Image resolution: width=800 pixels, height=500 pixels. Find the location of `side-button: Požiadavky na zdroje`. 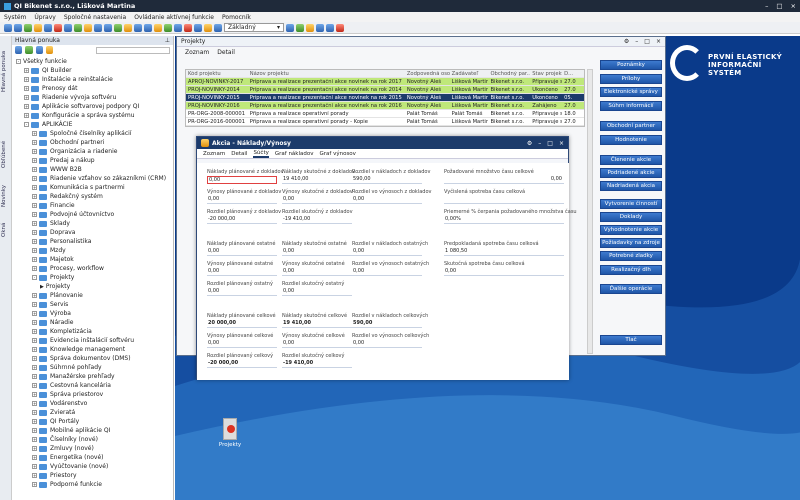

side-button: Požiadavky na zdroje is located at coordinates (631, 243).